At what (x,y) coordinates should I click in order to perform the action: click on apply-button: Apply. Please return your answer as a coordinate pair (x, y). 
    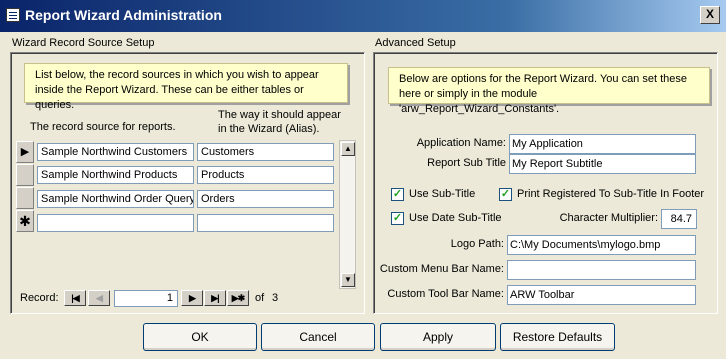
    Looking at the image, I should click on (438, 337).